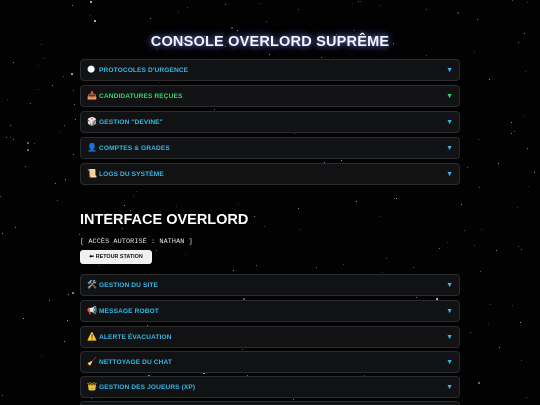 The image size is (540, 405). Describe the element at coordinates (270, 337) in the screenshot. I see `accordion-alerte-evacuation: ⚠️ ALERTE ÉVACUATION ▼` at that location.